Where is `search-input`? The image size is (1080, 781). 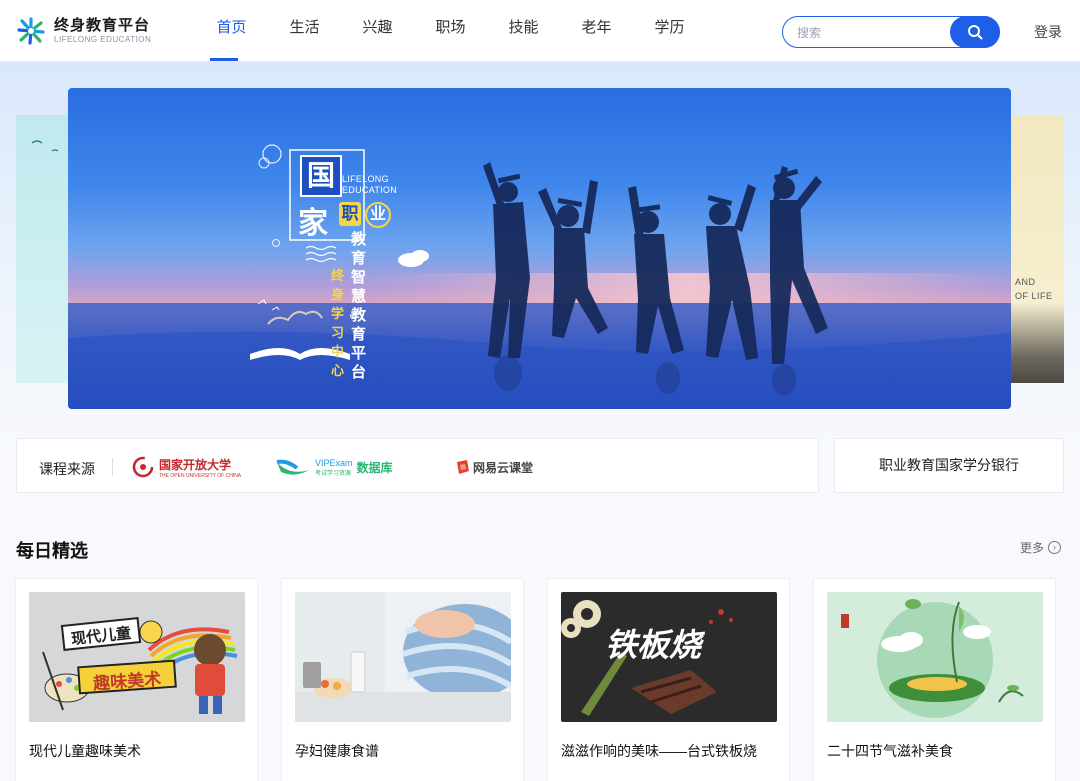 search-input is located at coordinates (867, 33).